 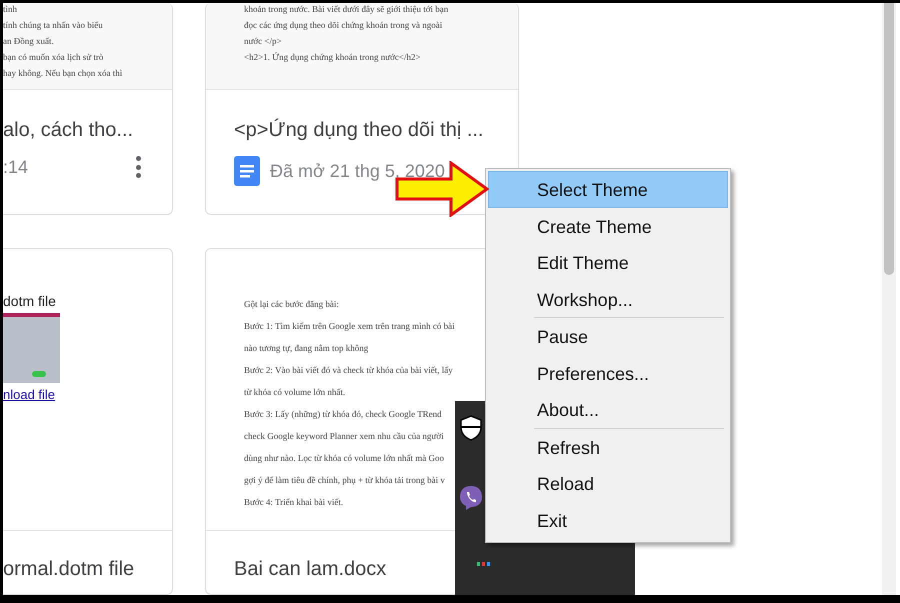 What do you see at coordinates (608, 336) in the screenshot?
I see `menu-item: Pause` at bounding box center [608, 336].